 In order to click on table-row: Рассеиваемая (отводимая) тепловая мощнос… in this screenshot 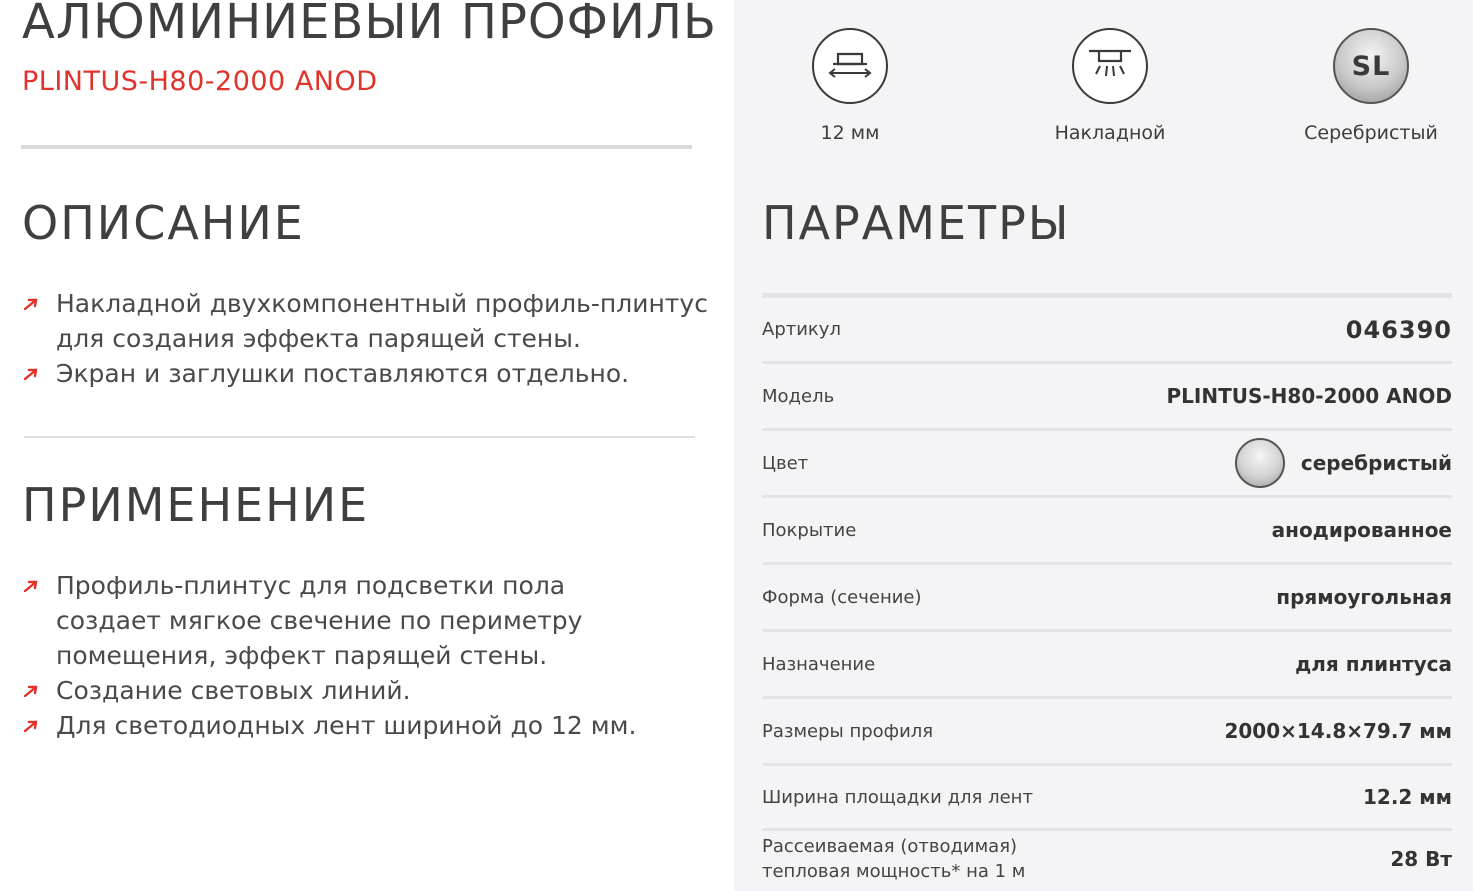, I will do `click(1107, 859)`.